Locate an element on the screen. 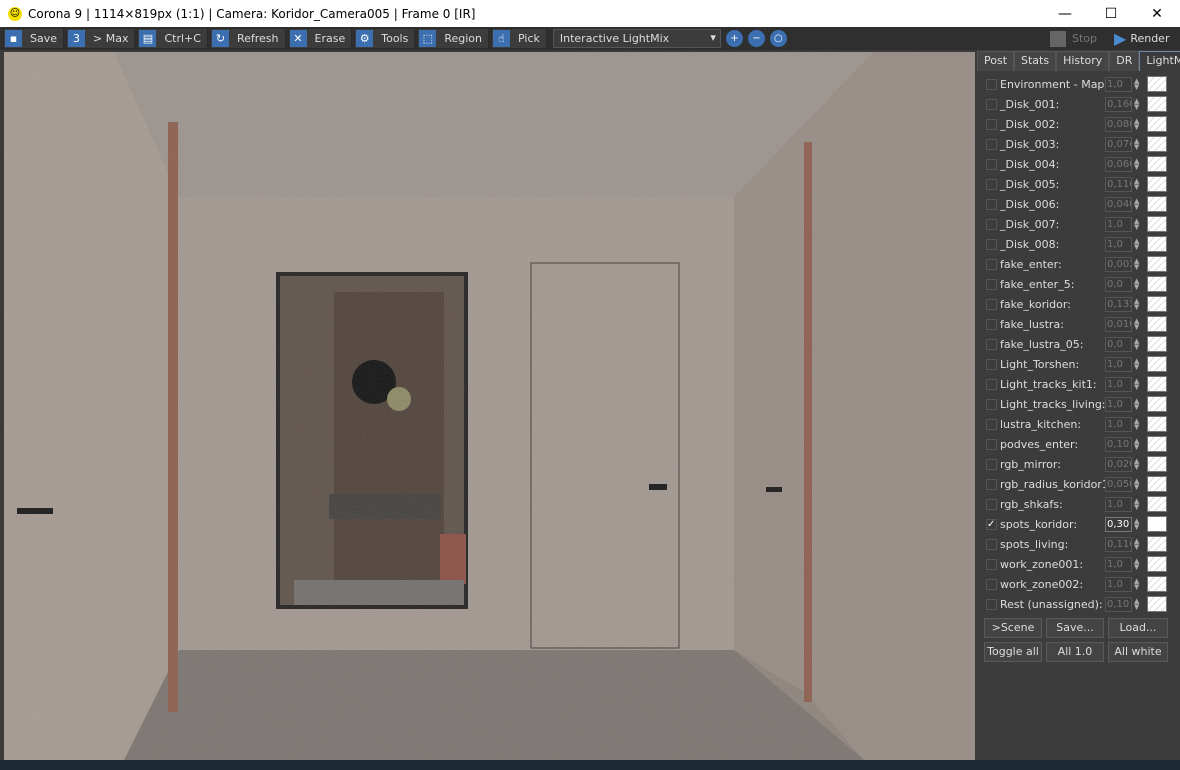 Image resolution: width=1180 pixels, height=770 pixels. tab-stats: Stats is located at coordinates (1035, 61).